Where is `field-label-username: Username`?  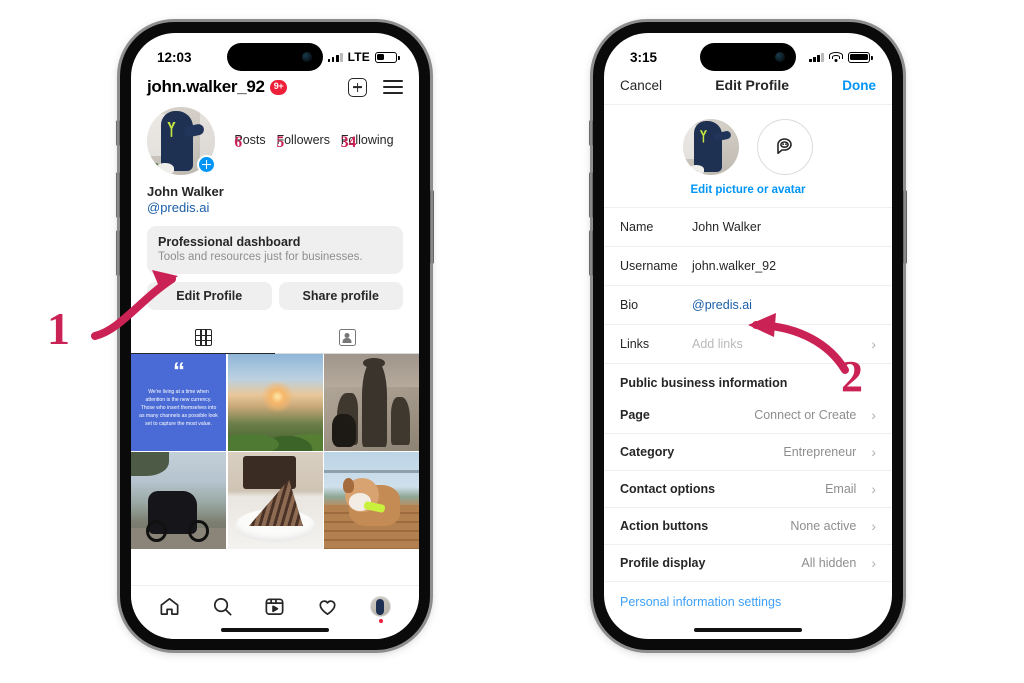
field-label-username: Username is located at coordinates (649, 266).